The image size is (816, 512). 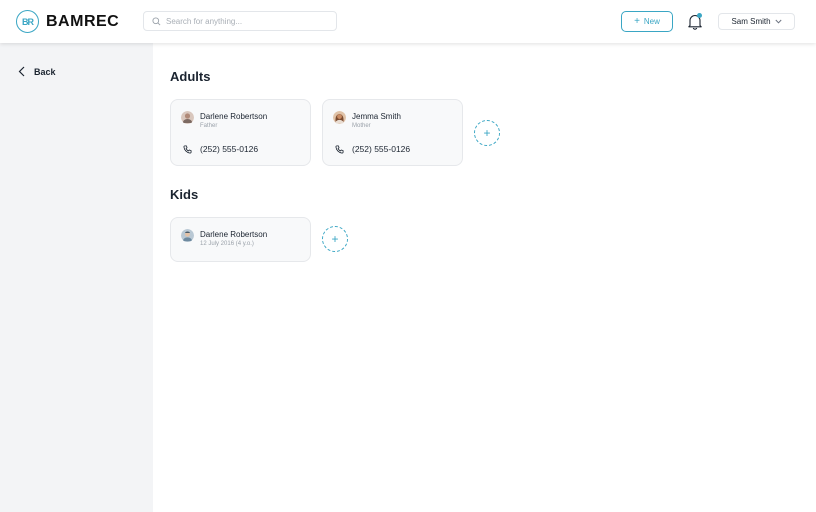 I want to click on member-name: Jemma Smith, so click(x=376, y=116).